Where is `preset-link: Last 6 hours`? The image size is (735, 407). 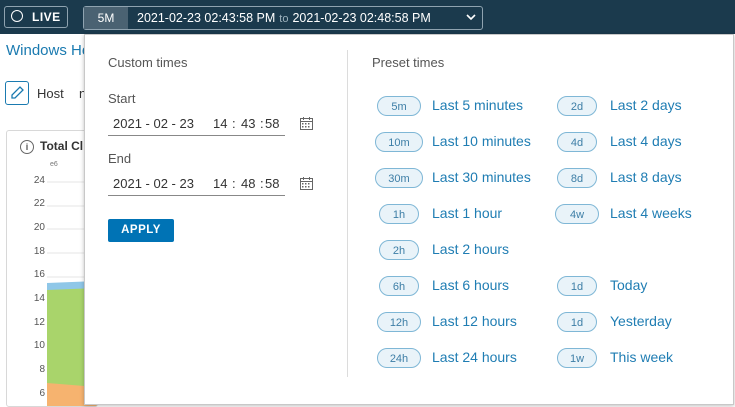
preset-link: Last 6 hours is located at coordinates (470, 285).